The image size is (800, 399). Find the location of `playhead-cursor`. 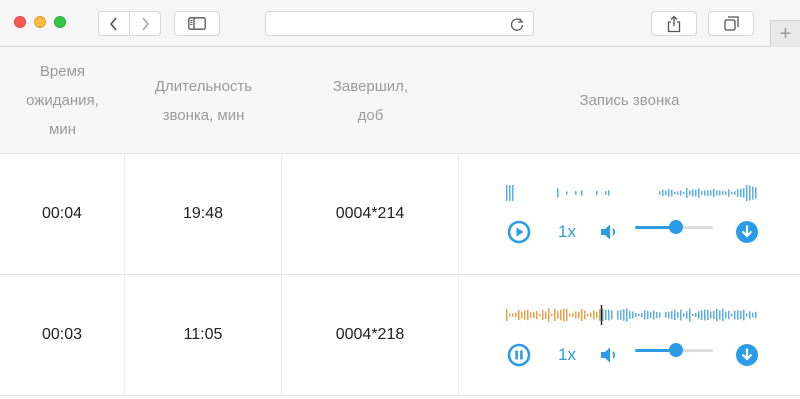

playhead-cursor is located at coordinates (601, 315).